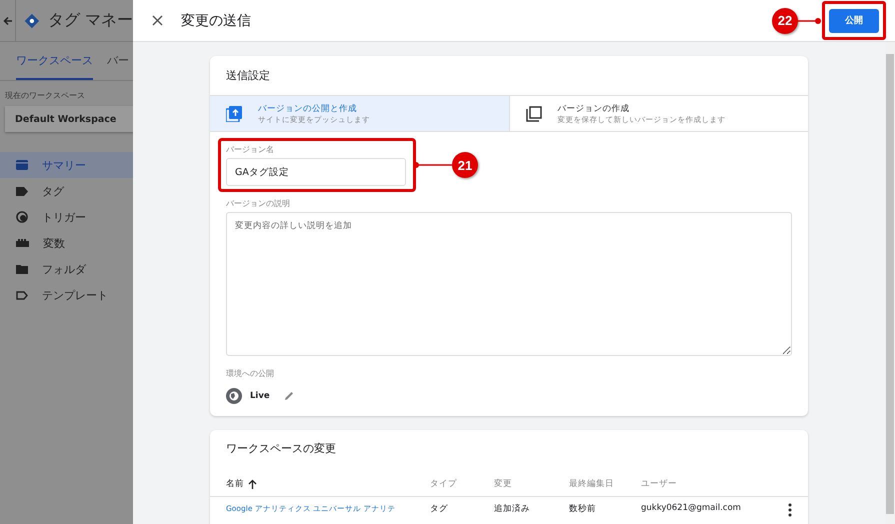 This screenshot has width=895, height=524. I want to click on workspace-label: 現在のワークスペース, so click(45, 95).